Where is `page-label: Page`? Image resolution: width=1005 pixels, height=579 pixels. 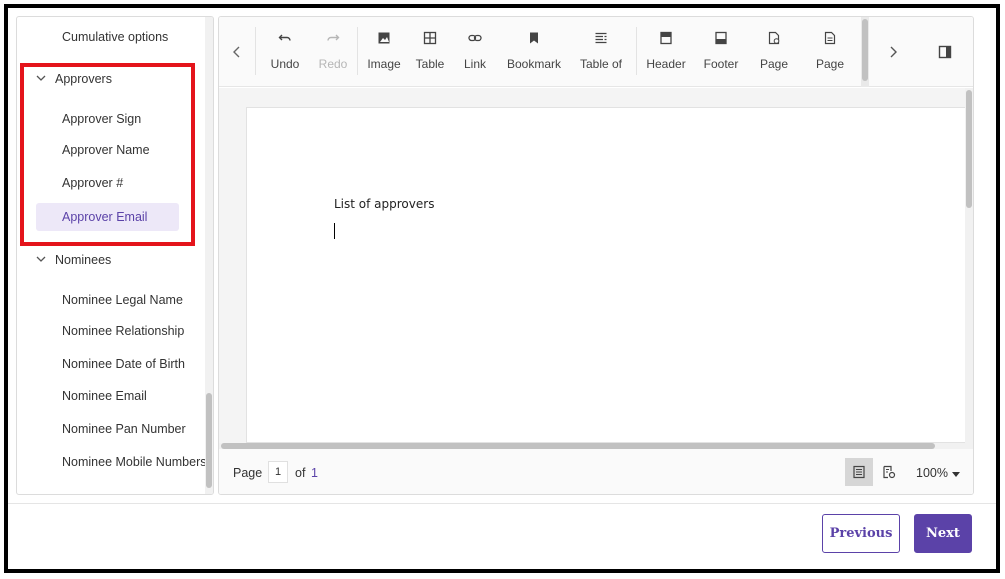 page-label: Page is located at coordinates (248, 473).